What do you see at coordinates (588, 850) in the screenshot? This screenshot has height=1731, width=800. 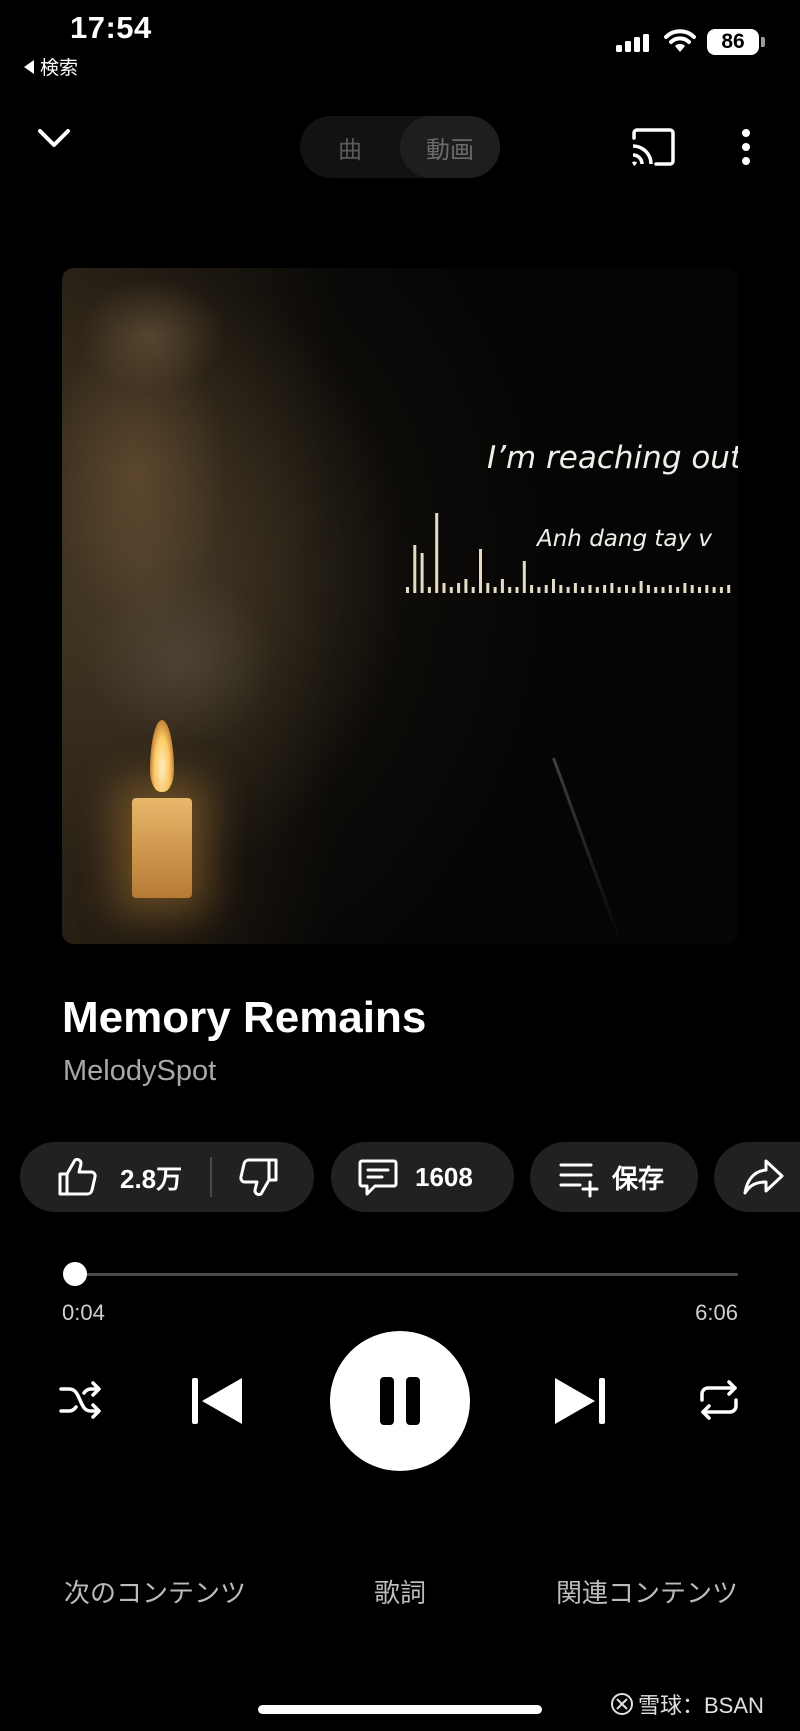 I see `artwork-streak` at bounding box center [588, 850].